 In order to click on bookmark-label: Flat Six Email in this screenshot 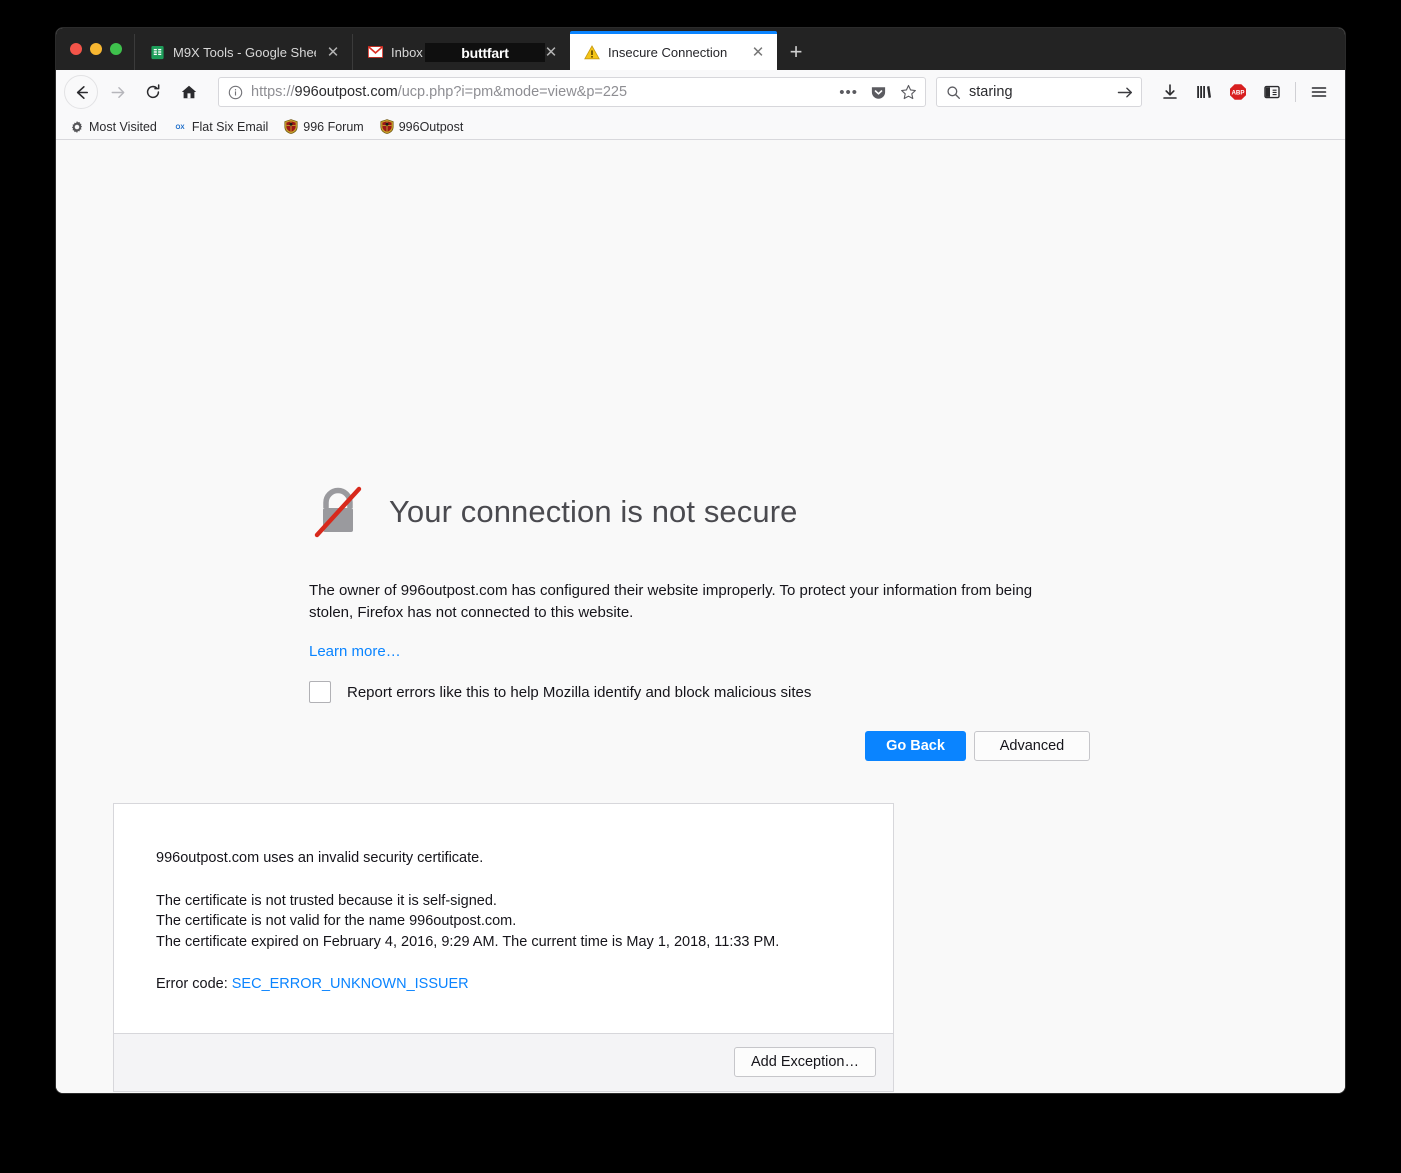, I will do `click(230, 126)`.